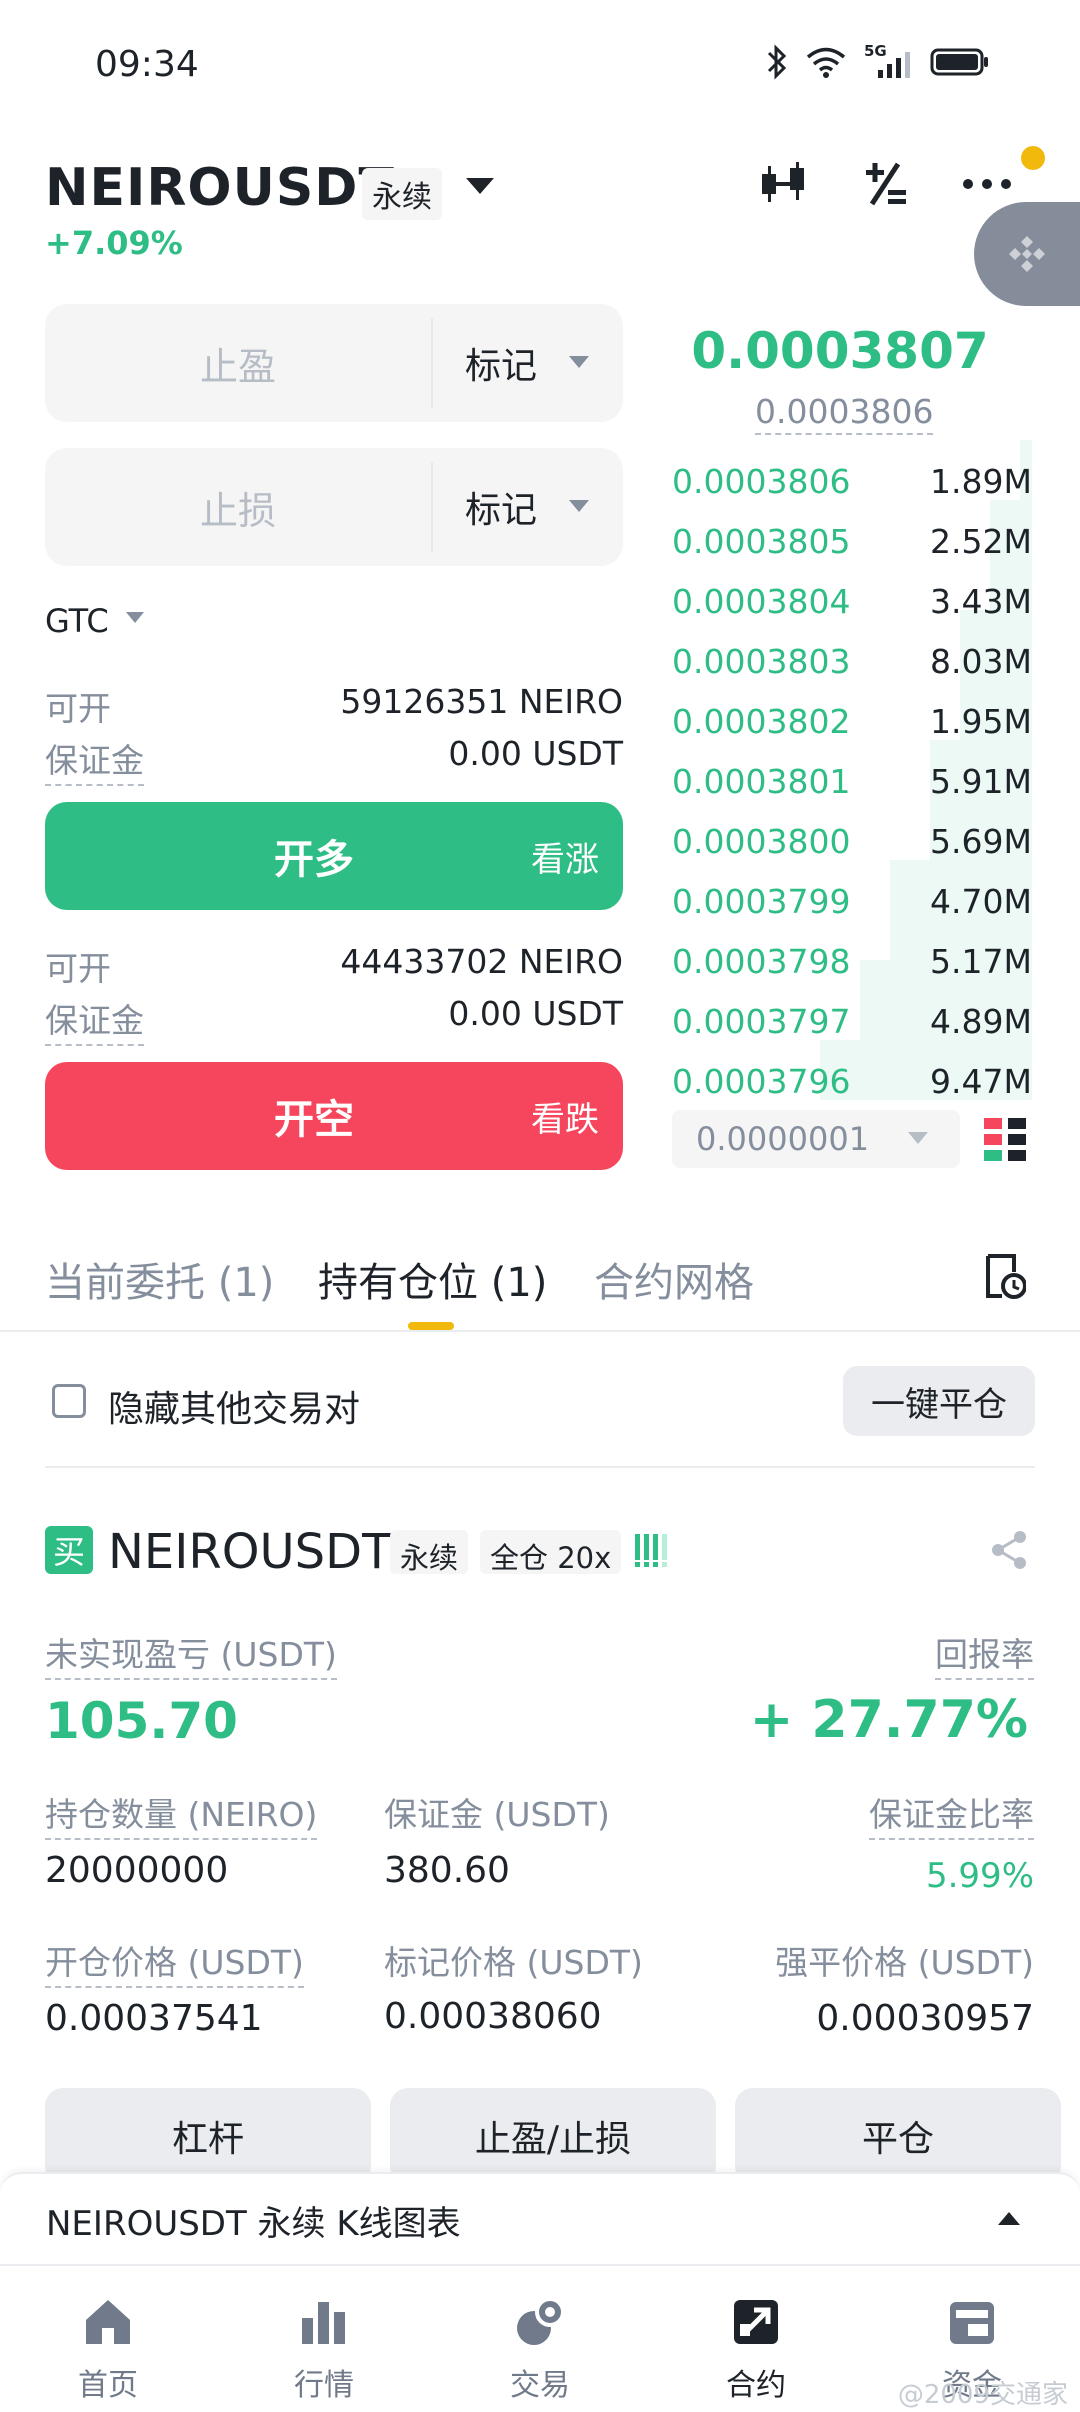  I want to click on bid-quantity: 4.70M, so click(981, 901).